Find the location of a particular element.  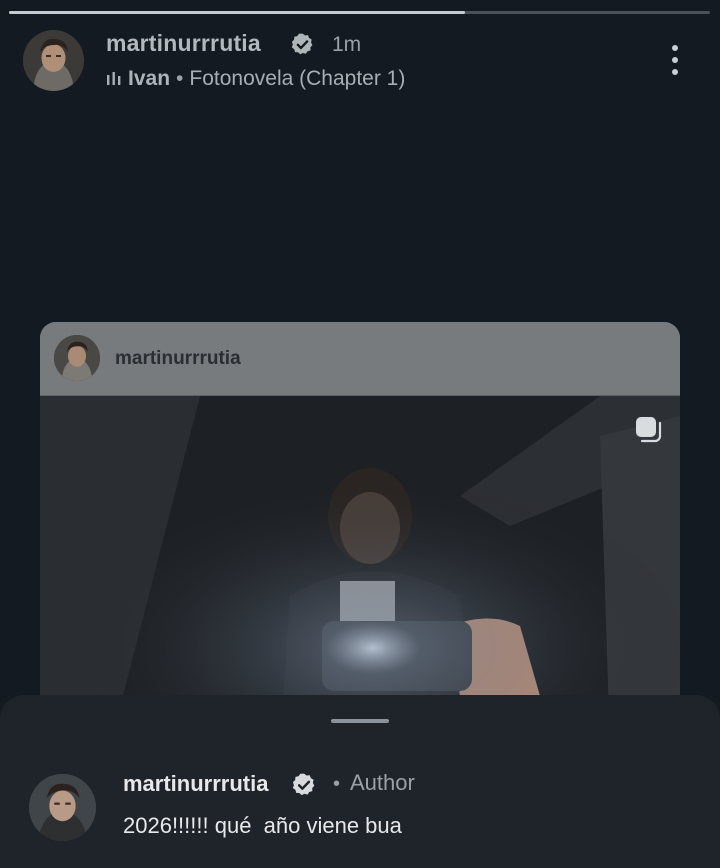

more-vertical-icon is located at coordinates (675, 60).